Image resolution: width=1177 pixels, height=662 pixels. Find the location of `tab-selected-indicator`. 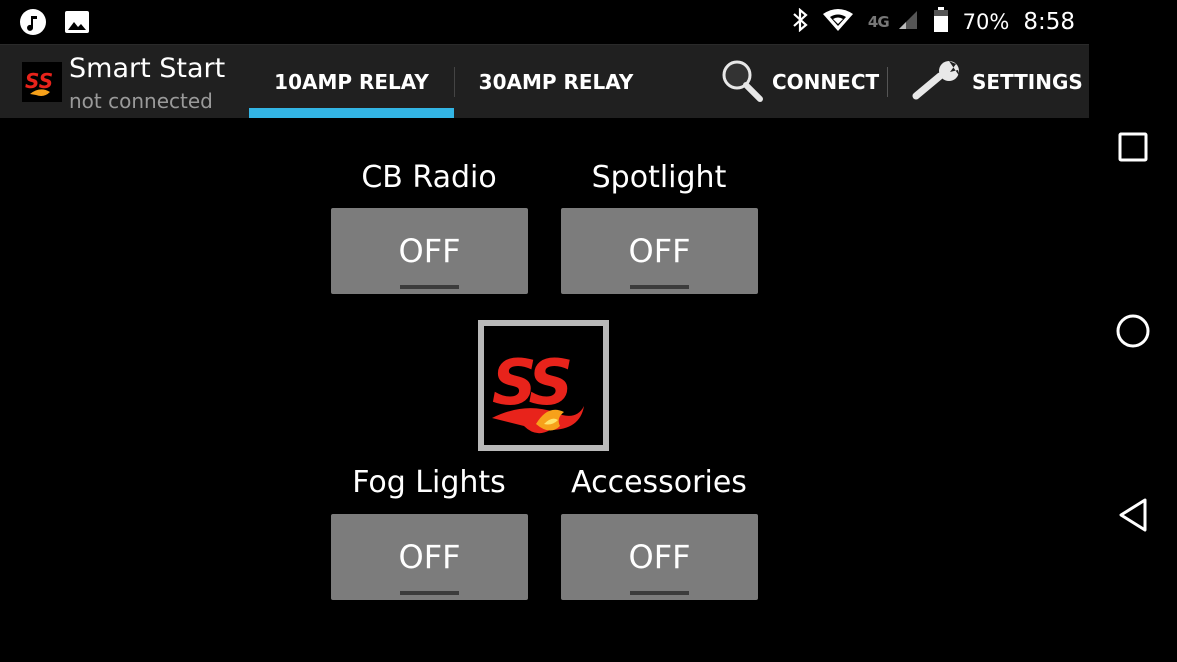

tab-selected-indicator is located at coordinates (351, 113).